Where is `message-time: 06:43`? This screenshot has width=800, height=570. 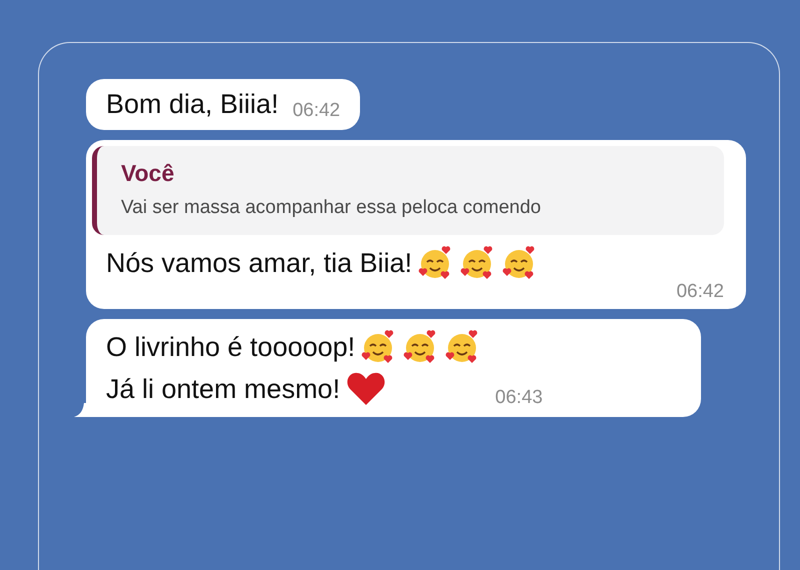 message-time: 06:43 is located at coordinates (519, 398).